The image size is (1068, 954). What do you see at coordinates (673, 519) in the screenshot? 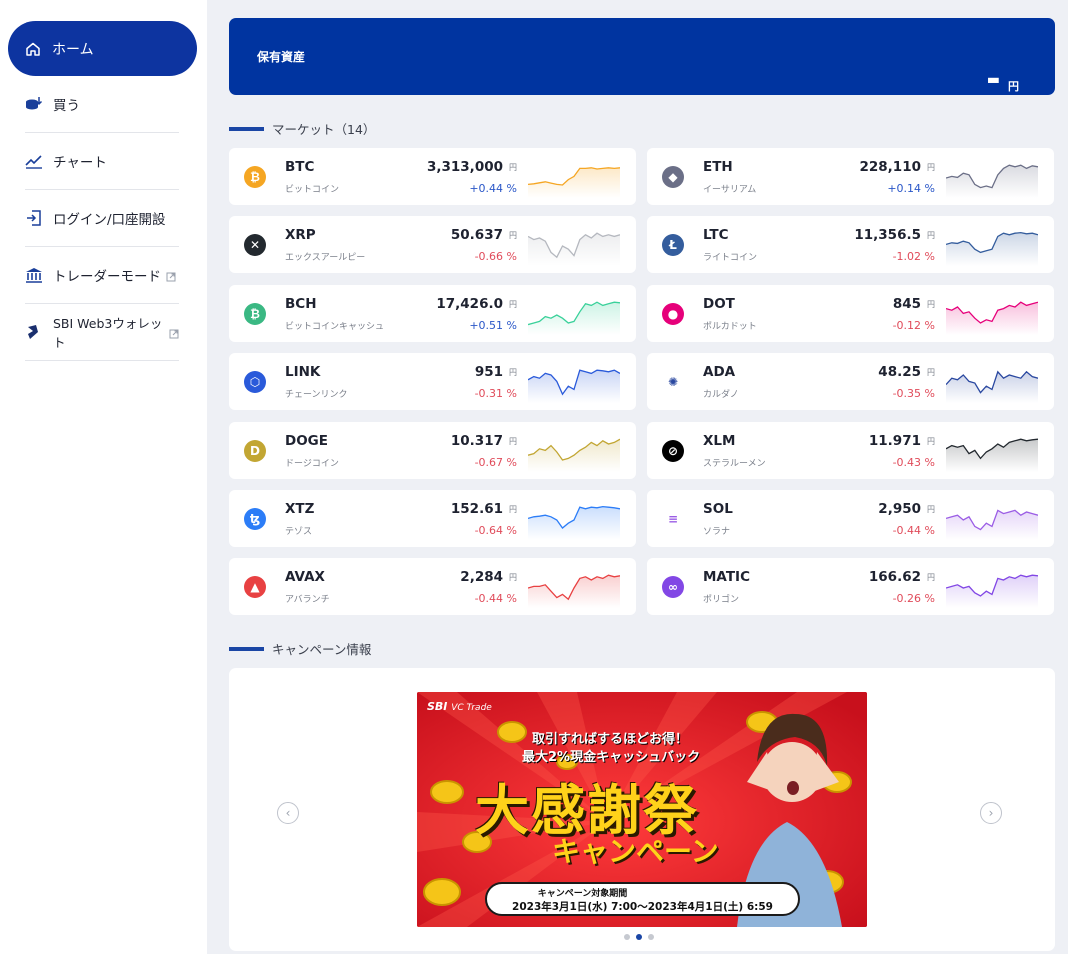
I see `sol-coin-icon: ≡` at bounding box center [673, 519].